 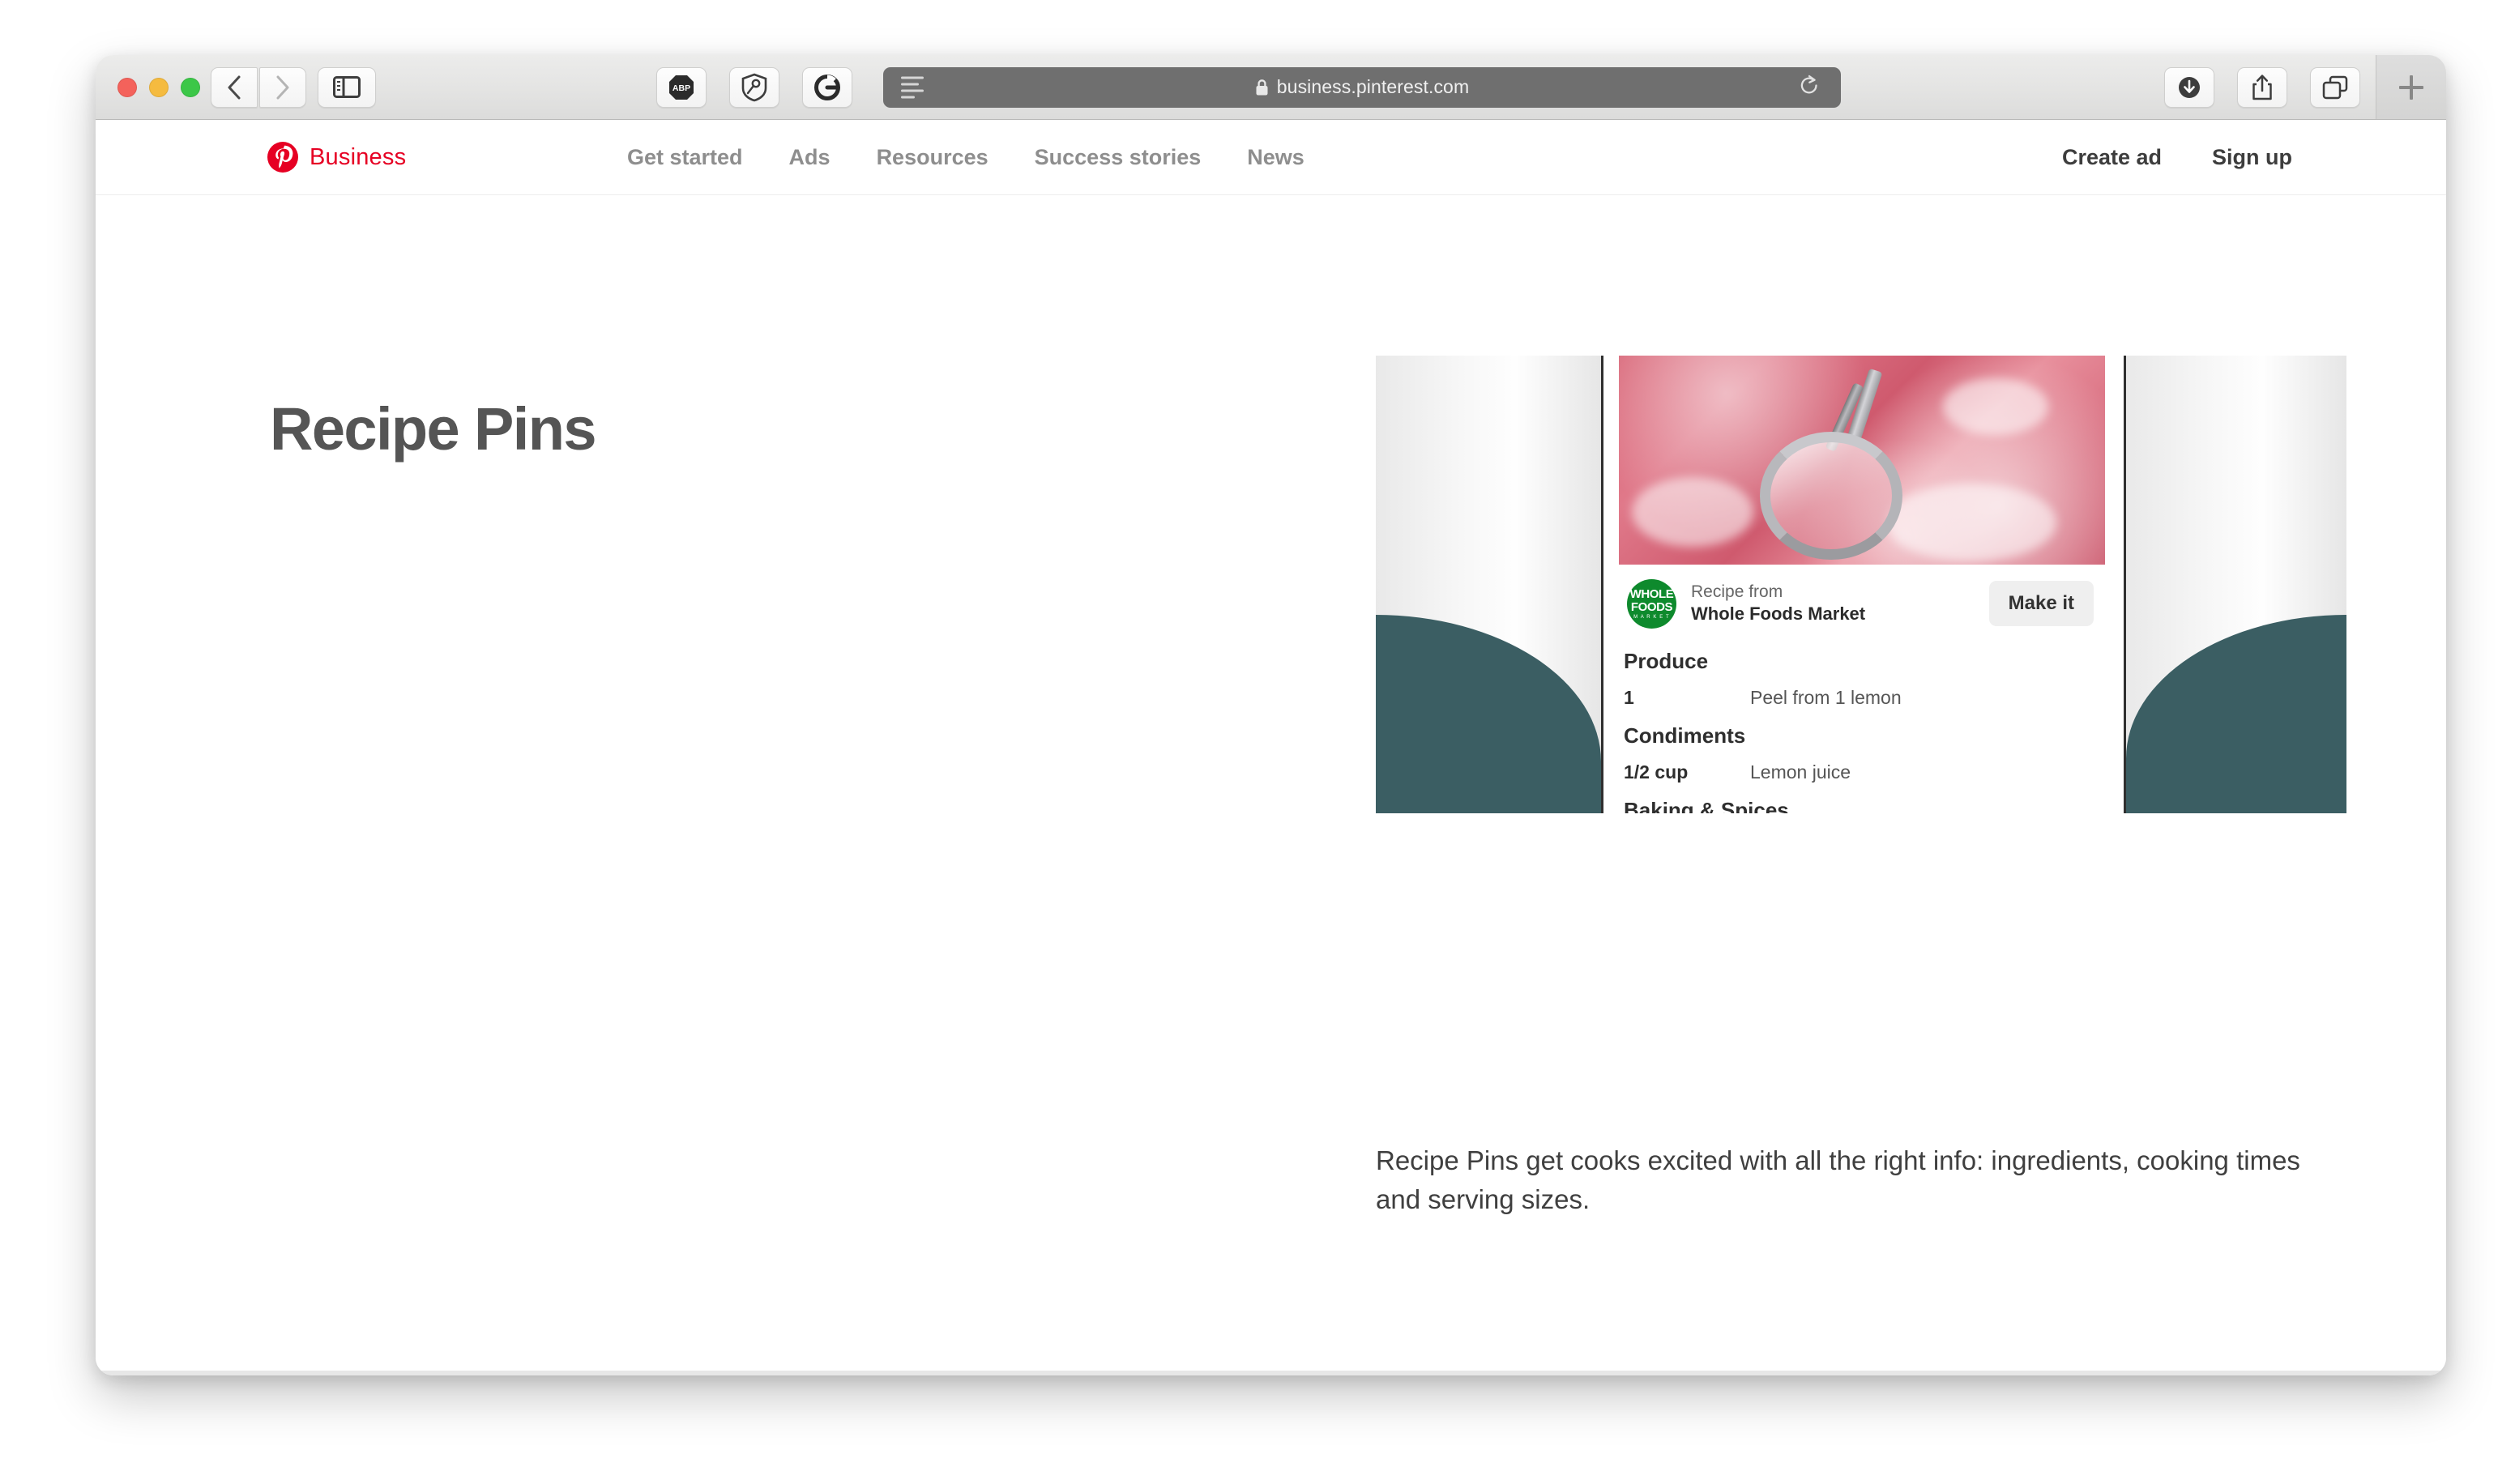 What do you see at coordinates (1118, 157) in the screenshot?
I see `nav-link-success-stories: Success stories` at bounding box center [1118, 157].